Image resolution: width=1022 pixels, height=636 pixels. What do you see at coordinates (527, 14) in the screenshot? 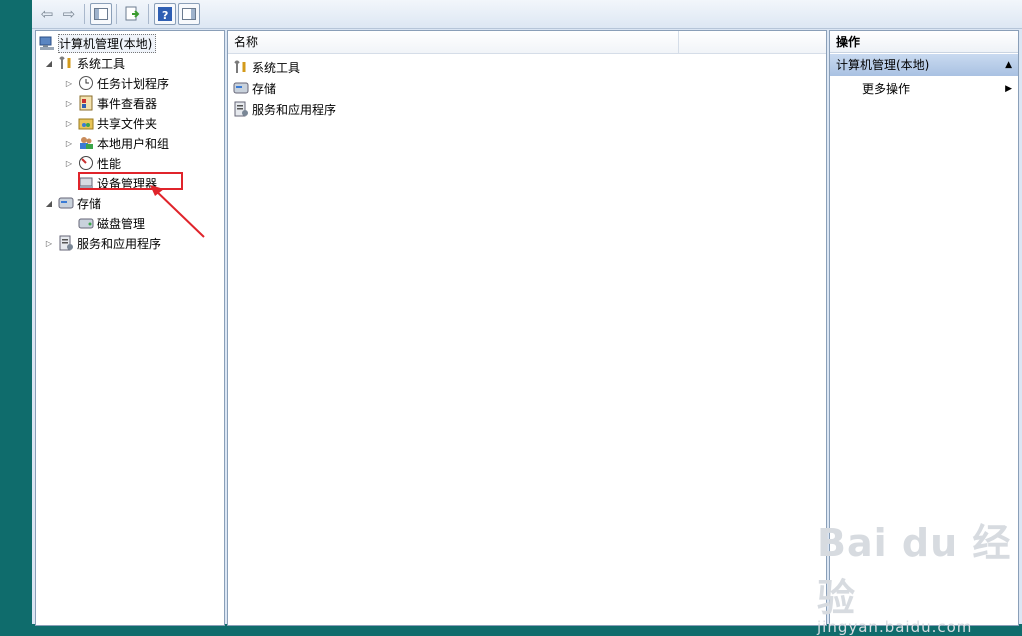
I see `toolbar: ⇦ ⇨ ?` at bounding box center [527, 14].